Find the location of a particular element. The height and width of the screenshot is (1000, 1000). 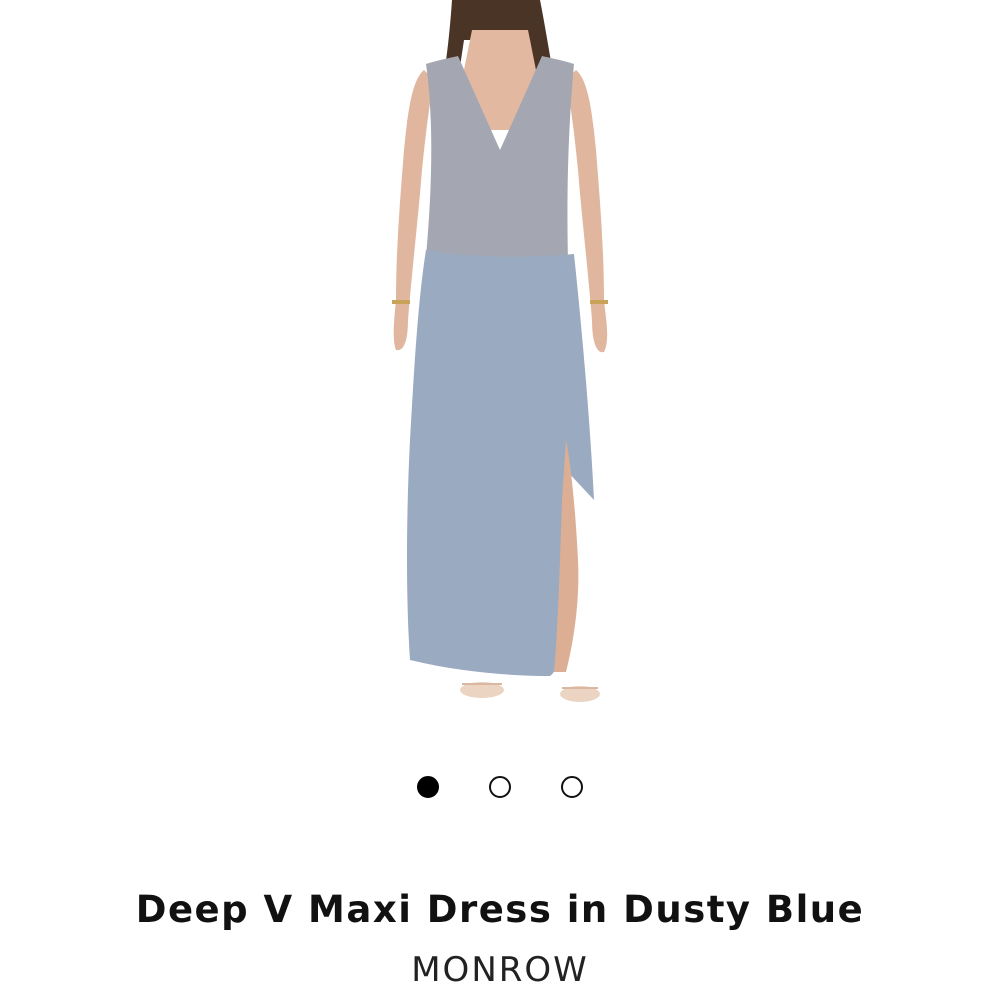

carousel-indicator is located at coordinates (500, 787).